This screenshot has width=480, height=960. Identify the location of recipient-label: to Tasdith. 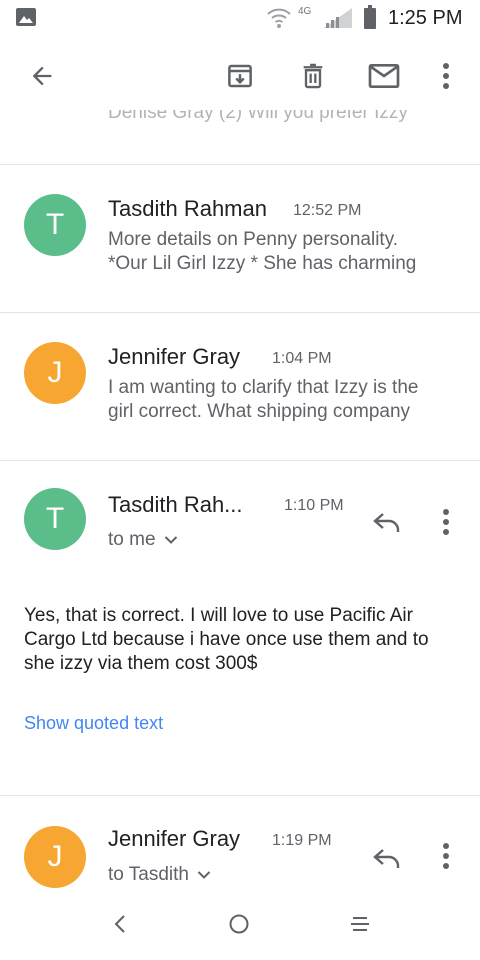
(148, 874).